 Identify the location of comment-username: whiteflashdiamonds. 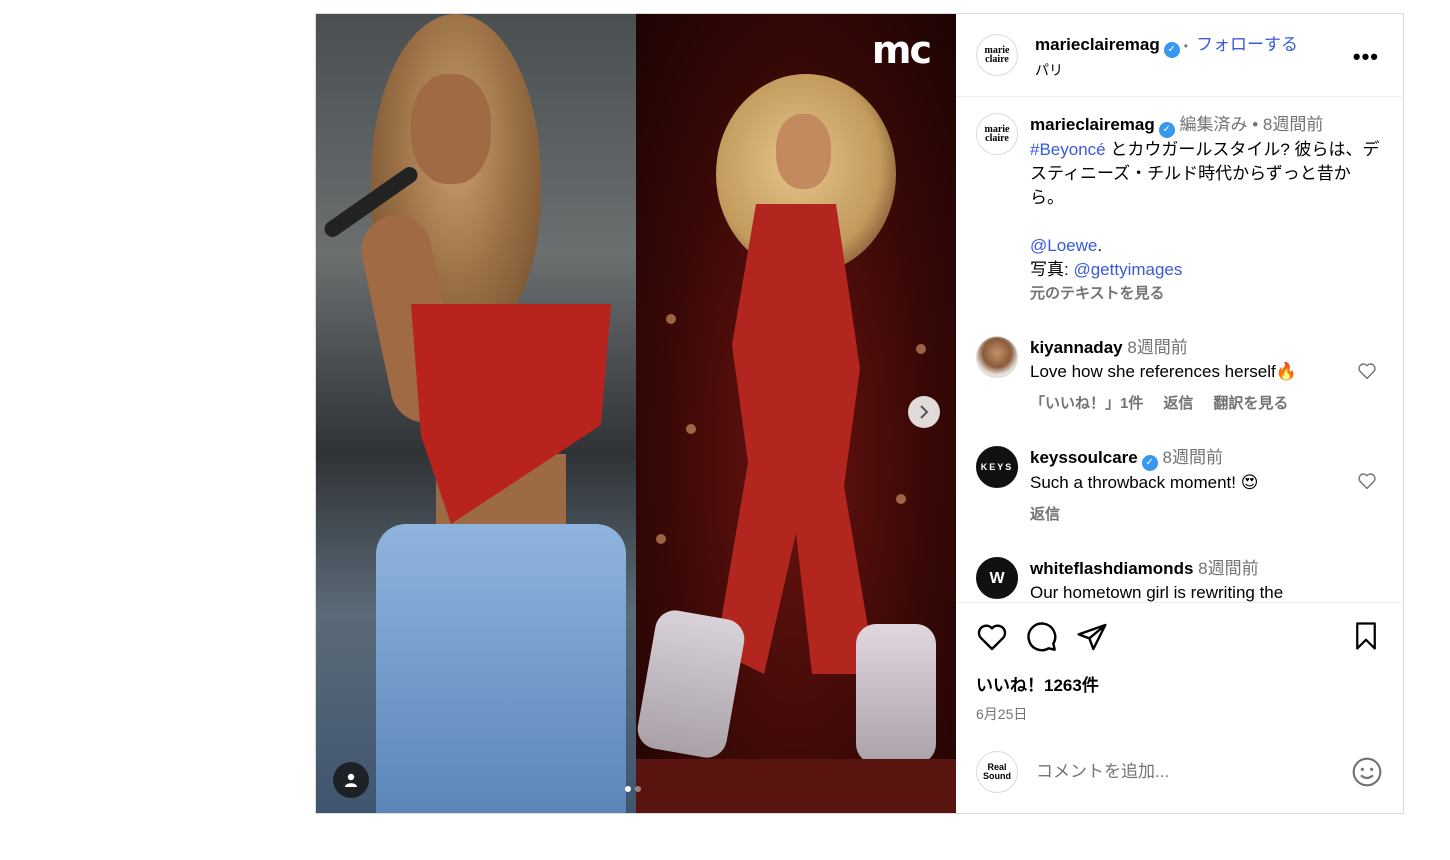
(1111, 568).